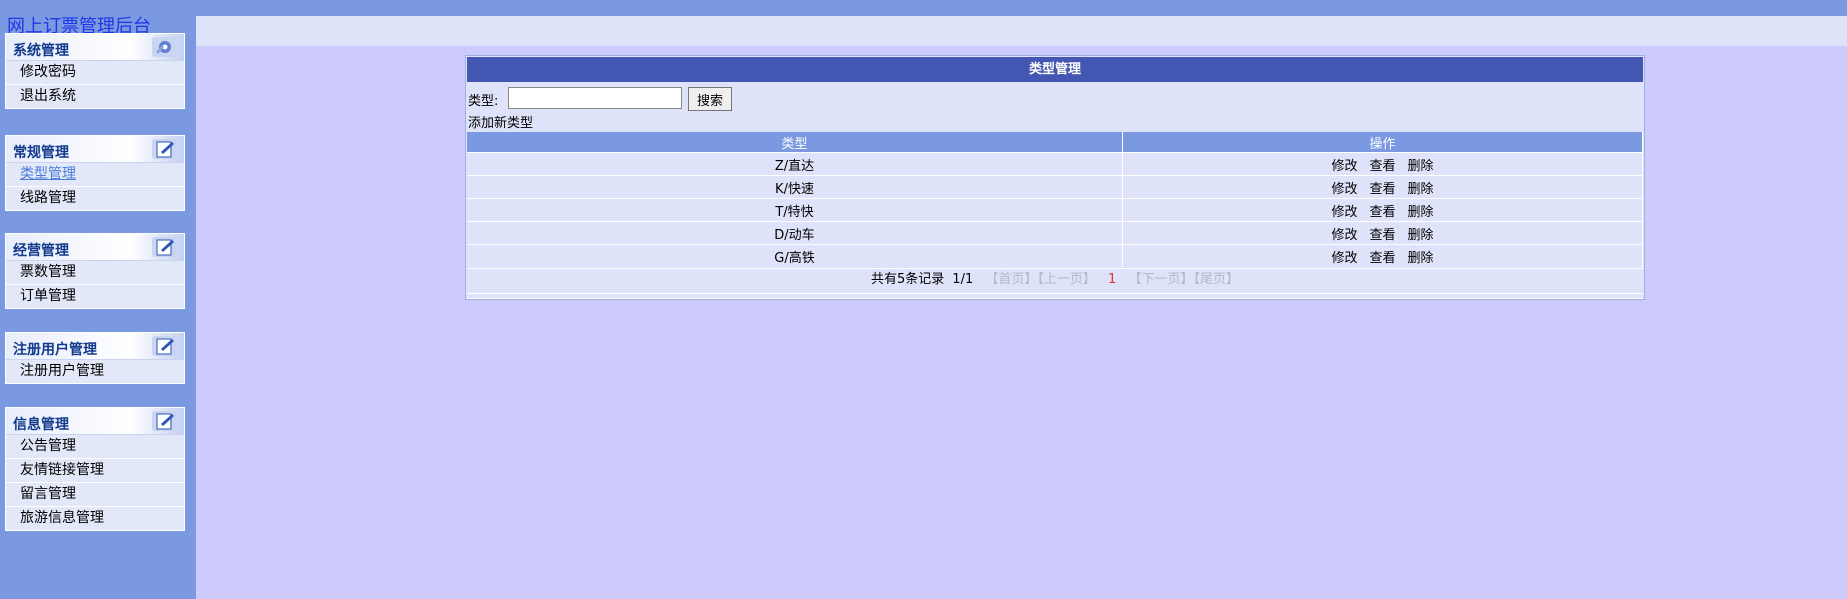 This screenshot has width=1847, height=599. I want to click on table-row: T/特快 修改 查看 删除, so click(1055, 210).